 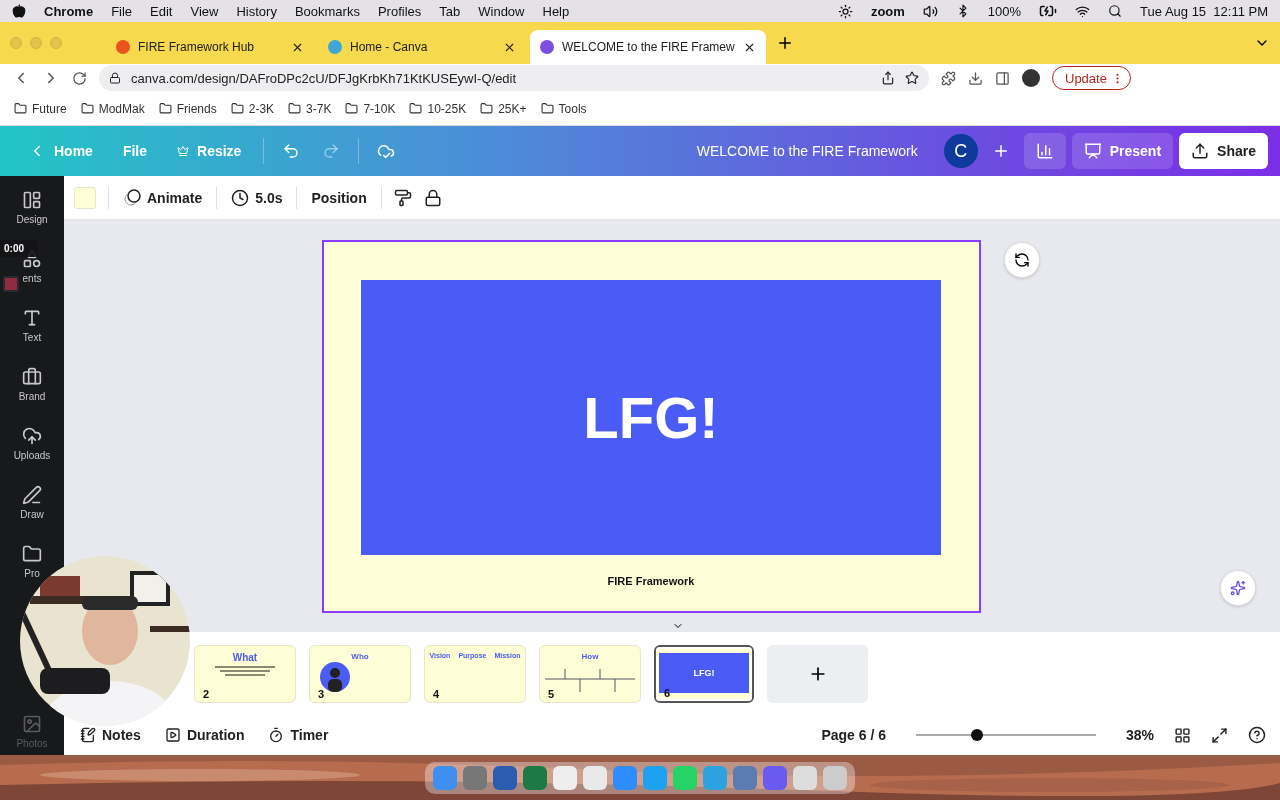 I want to click on menu-item: File, so click(x=122, y=11).